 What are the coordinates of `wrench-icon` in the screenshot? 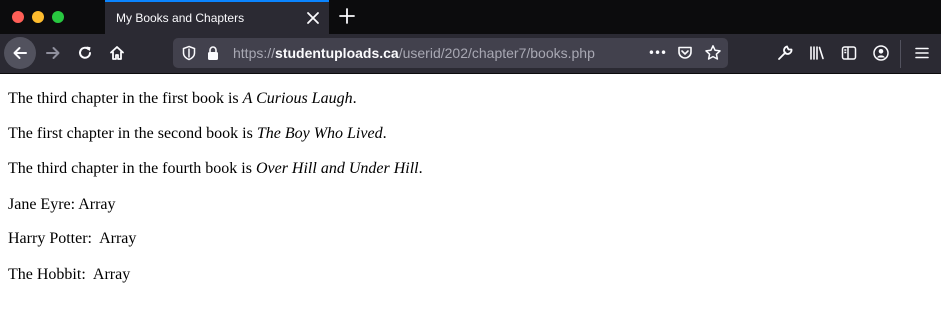 It's located at (785, 53).